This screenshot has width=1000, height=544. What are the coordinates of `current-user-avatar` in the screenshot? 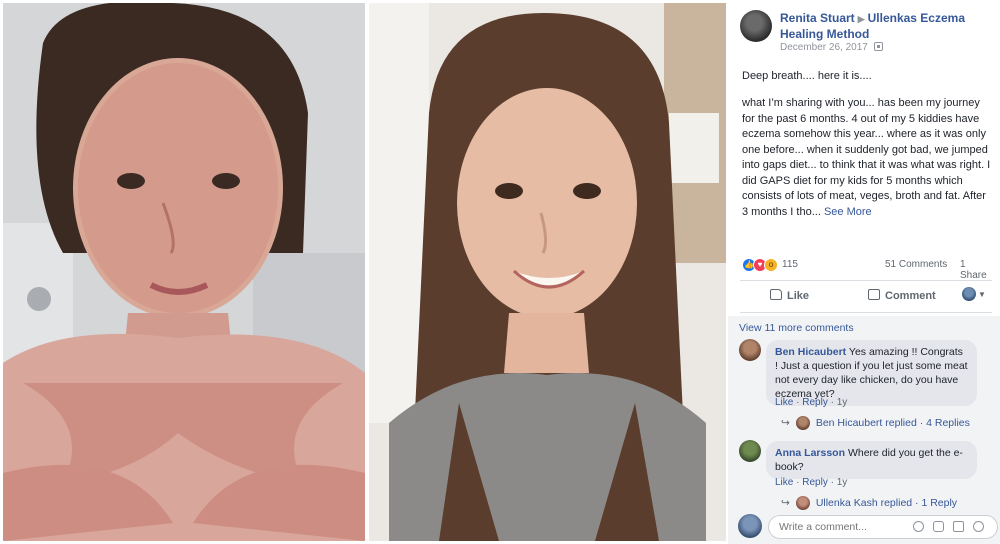 It's located at (750, 526).